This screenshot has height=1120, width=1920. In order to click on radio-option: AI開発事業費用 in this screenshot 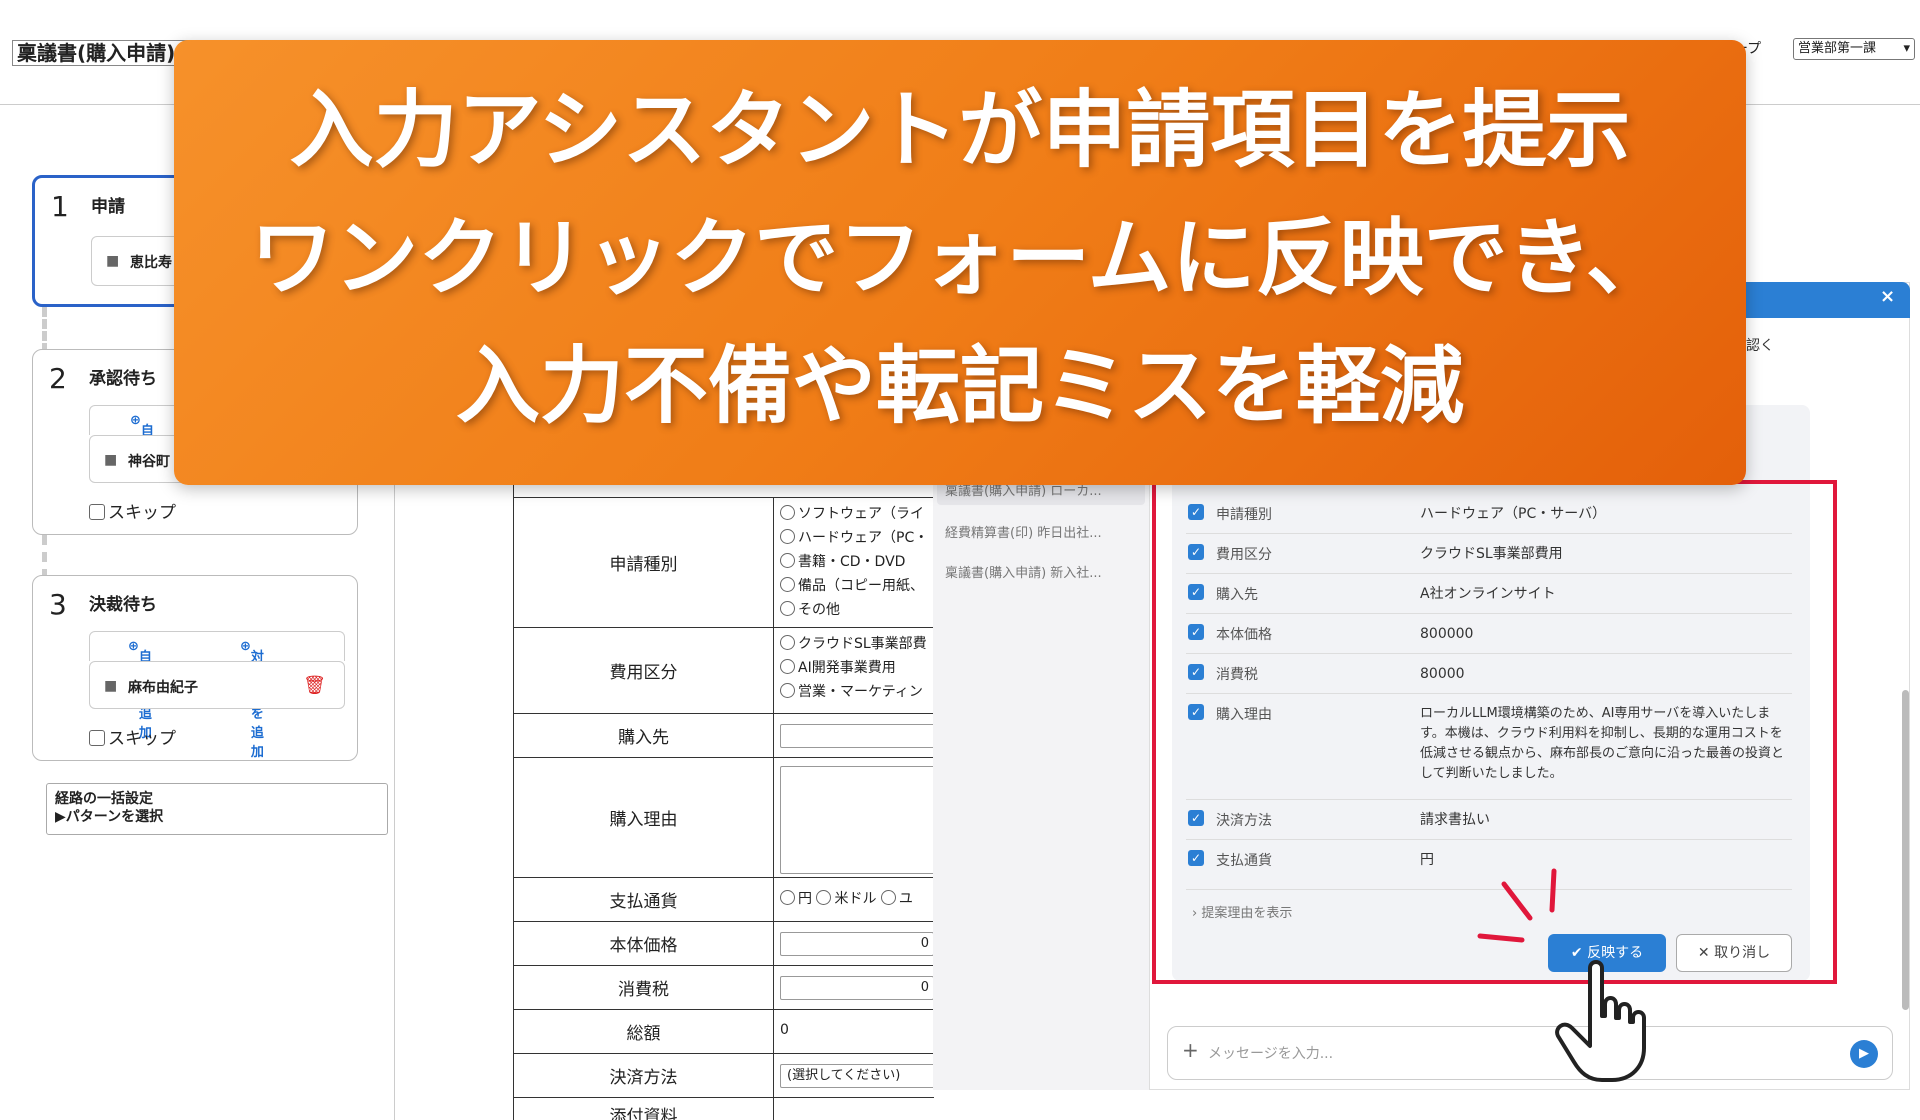, I will do `click(854, 668)`.